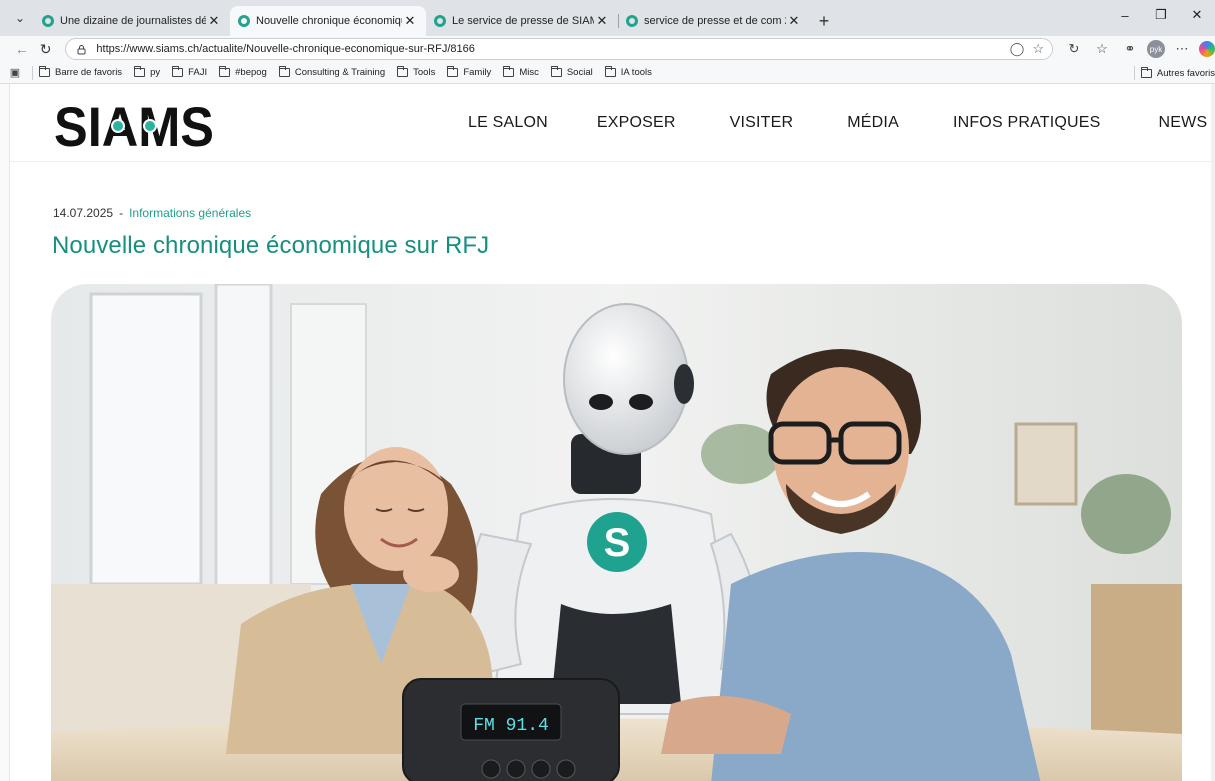 Image resolution: width=1215 pixels, height=781 pixels. What do you see at coordinates (508, 123) in the screenshot?
I see `nav-le-salon: LE SALON` at bounding box center [508, 123].